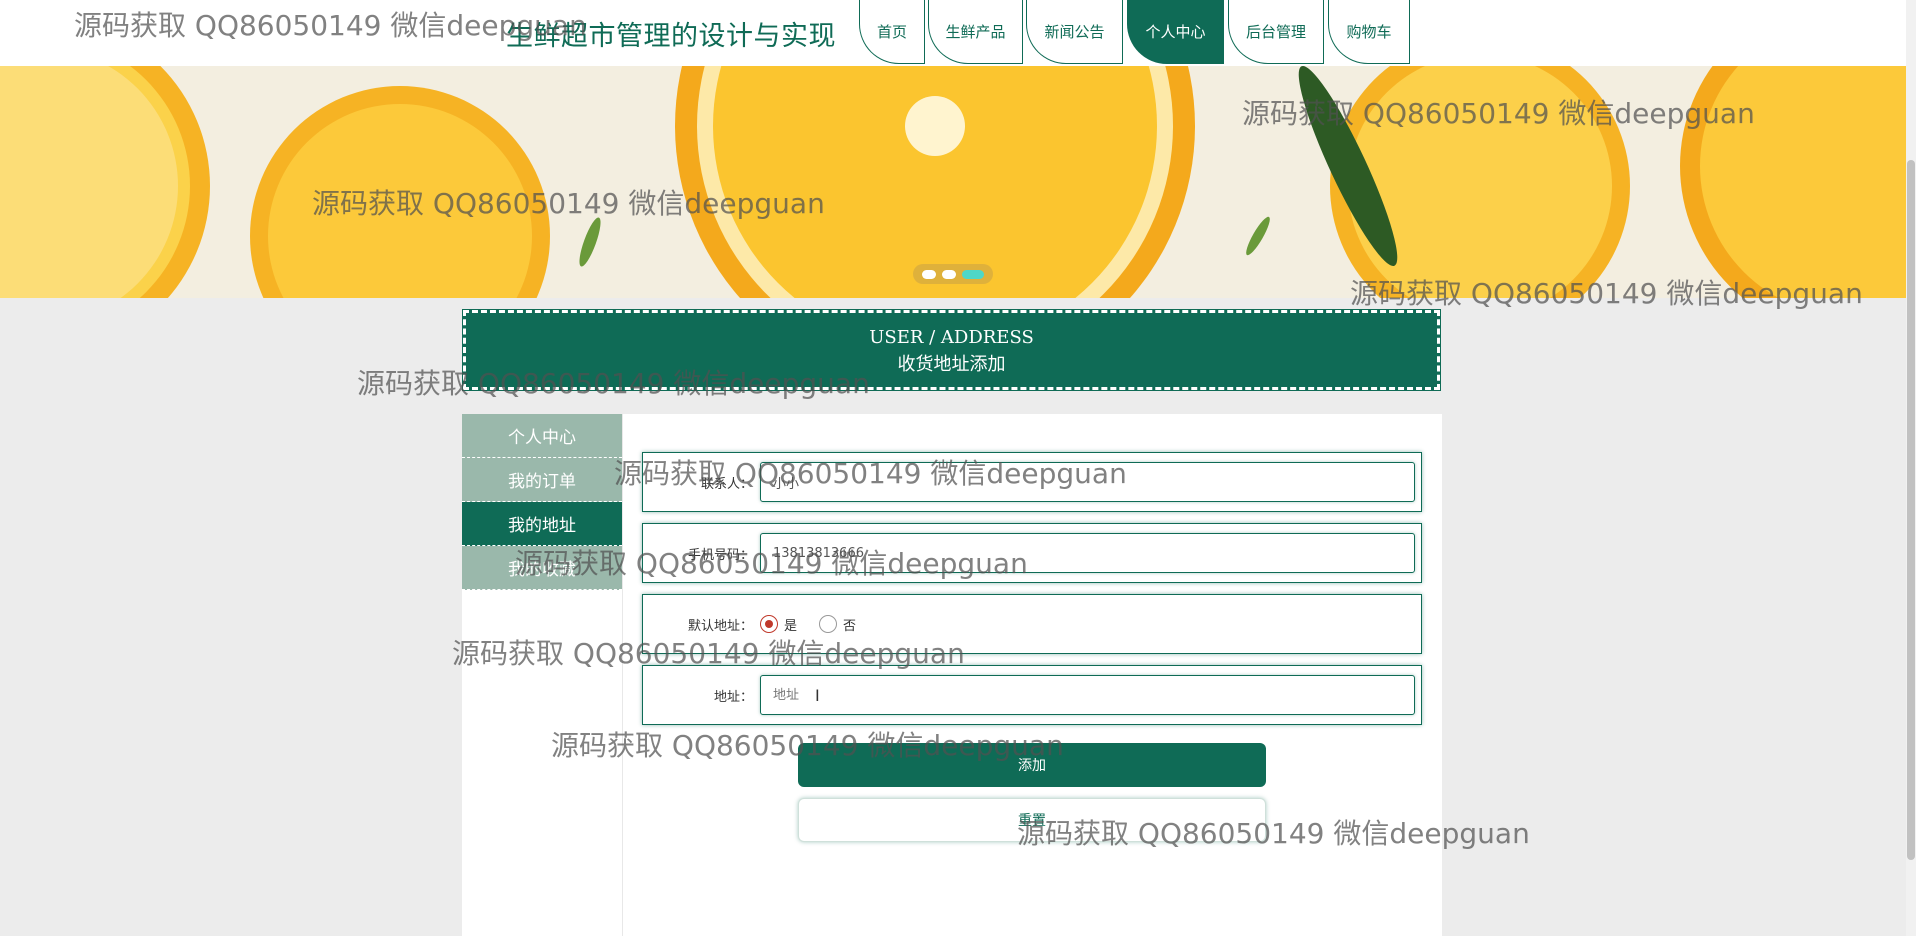 This screenshot has width=1916, height=936. I want to click on radio-yes: 是, so click(778, 624).